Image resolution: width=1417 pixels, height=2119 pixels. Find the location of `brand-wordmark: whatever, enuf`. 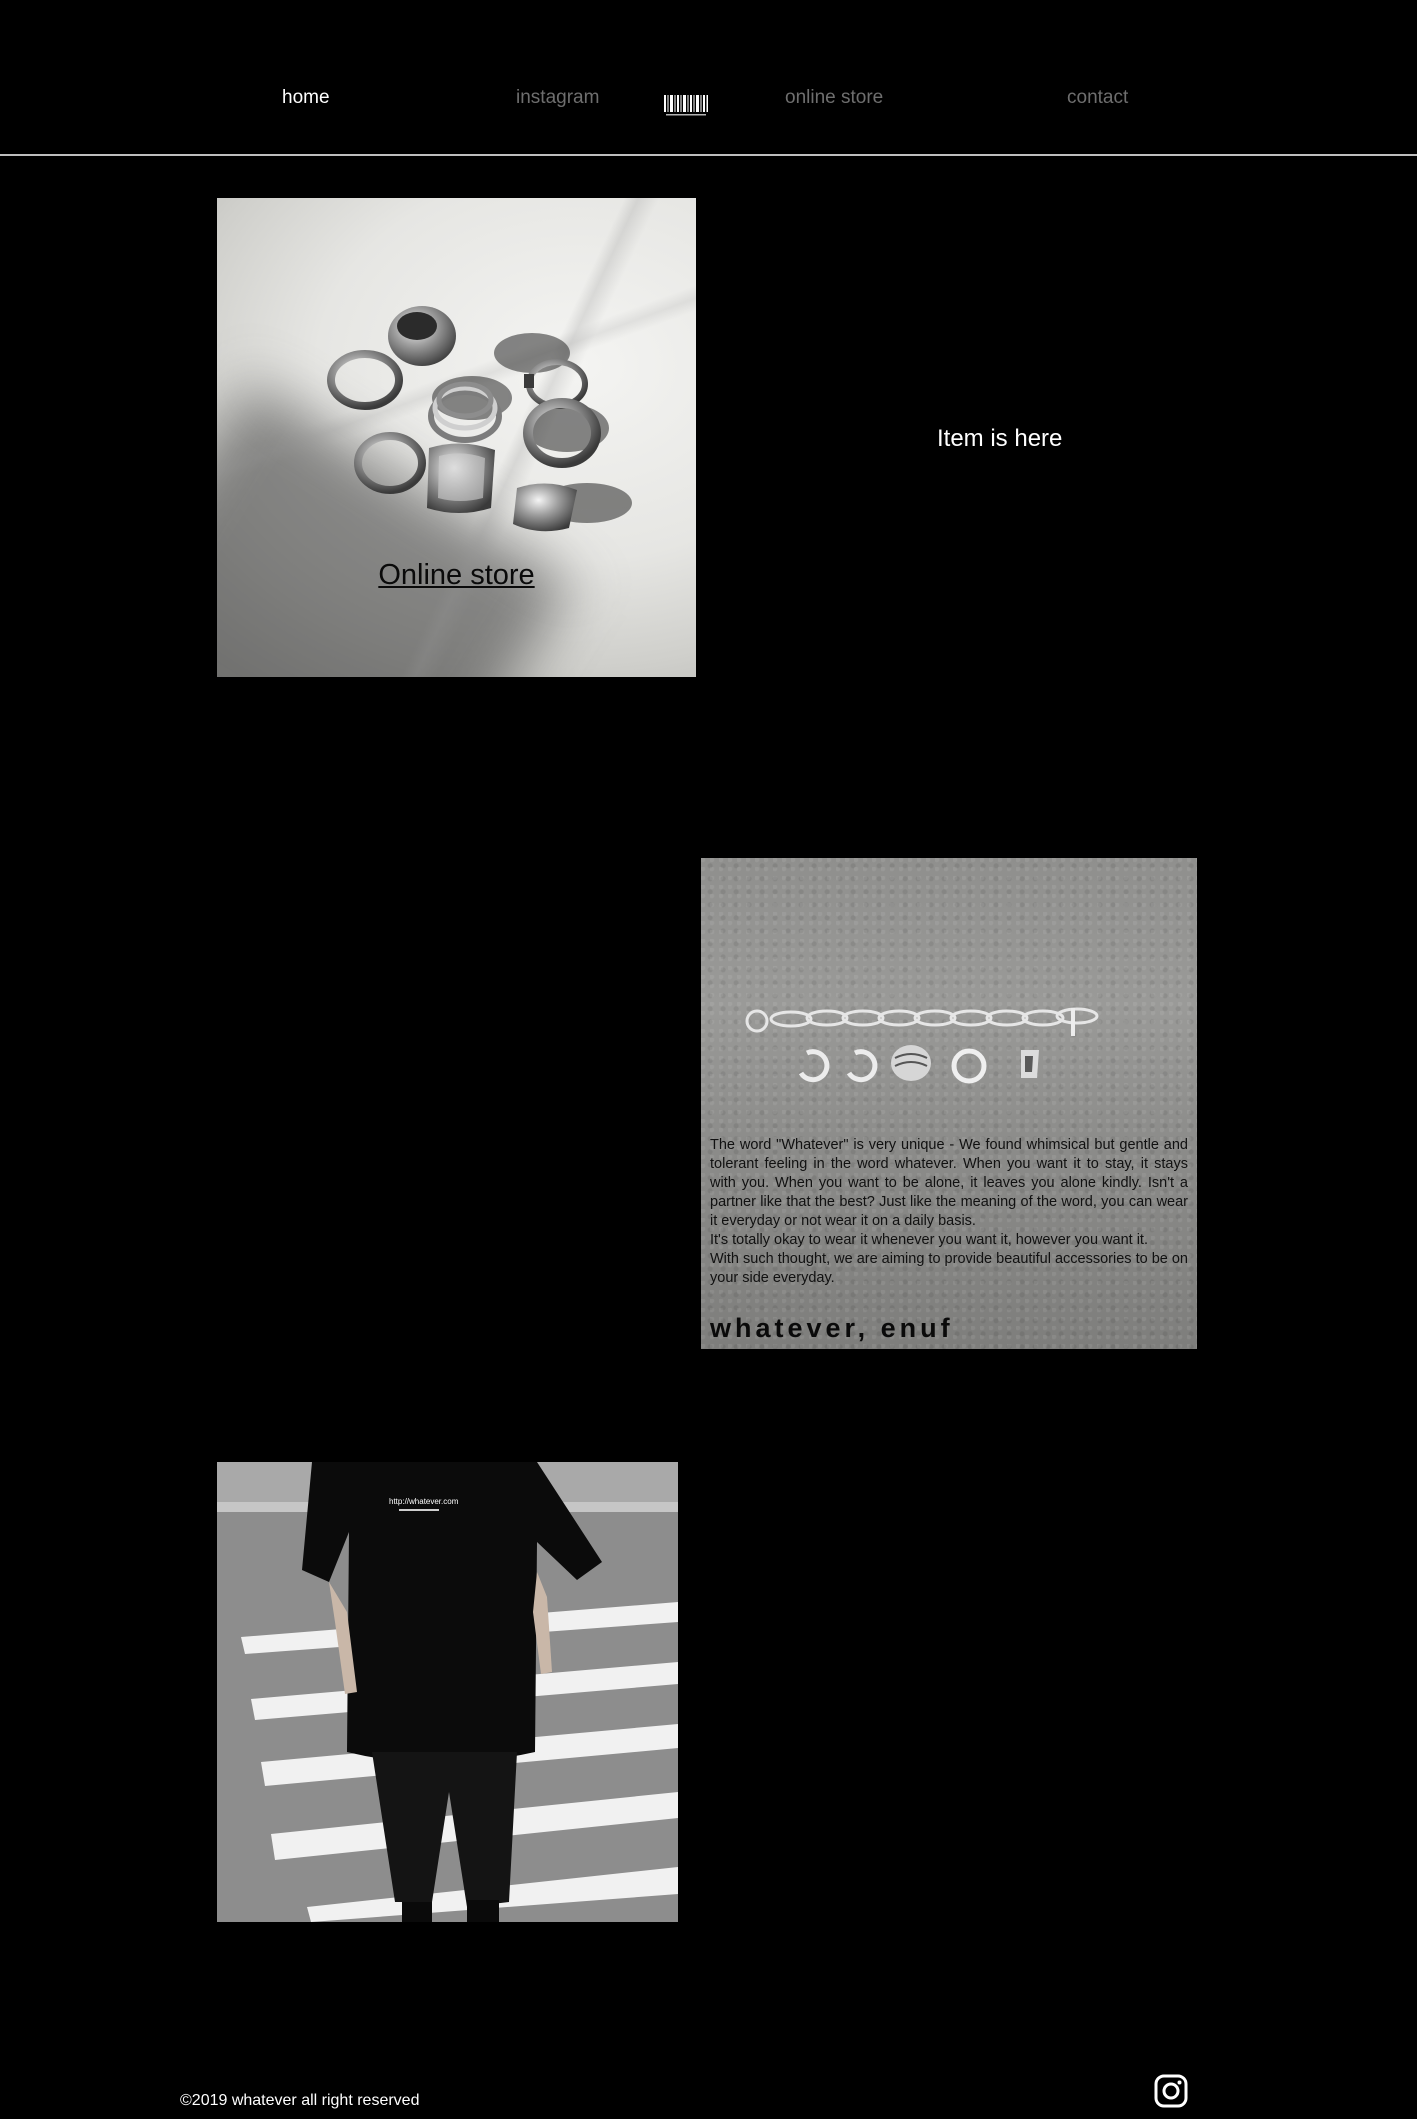

brand-wordmark: whatever, enuf is located at coordinates (832, 1328).